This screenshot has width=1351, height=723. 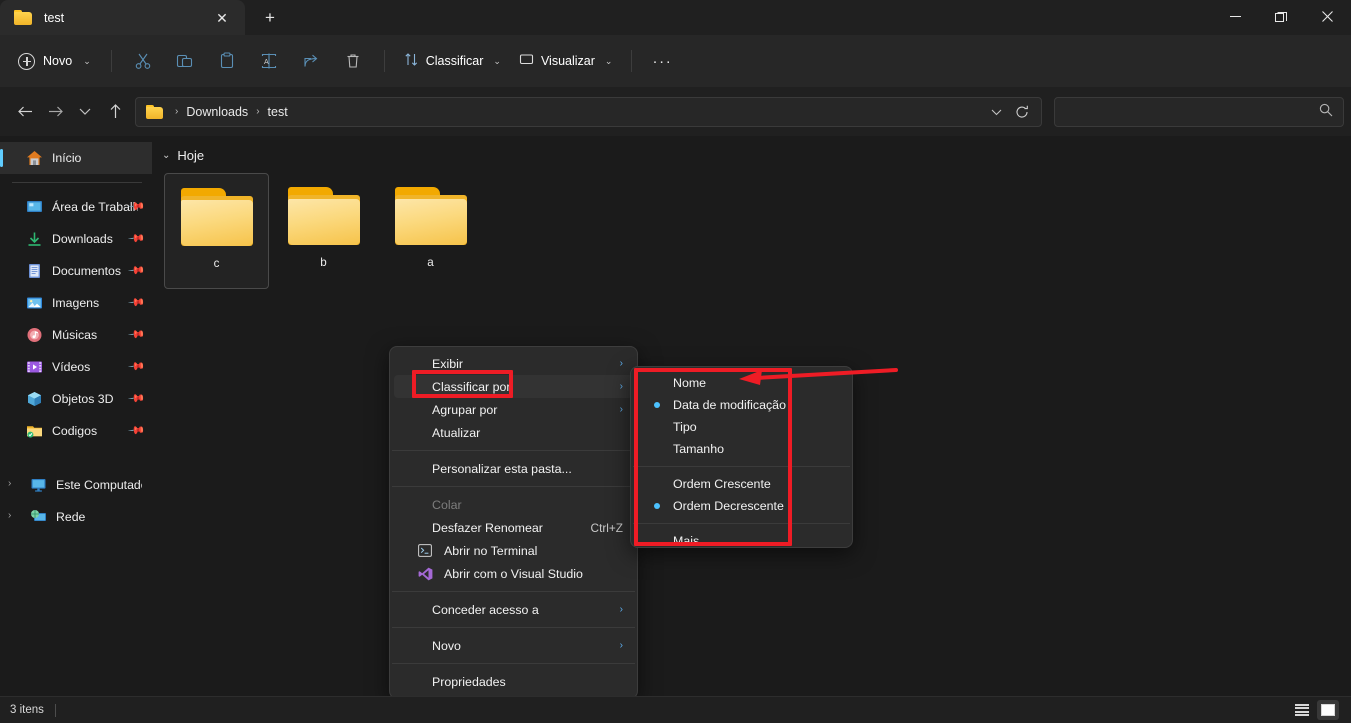 I want to click on arrow-up-icon, so click(x=115, y=112).